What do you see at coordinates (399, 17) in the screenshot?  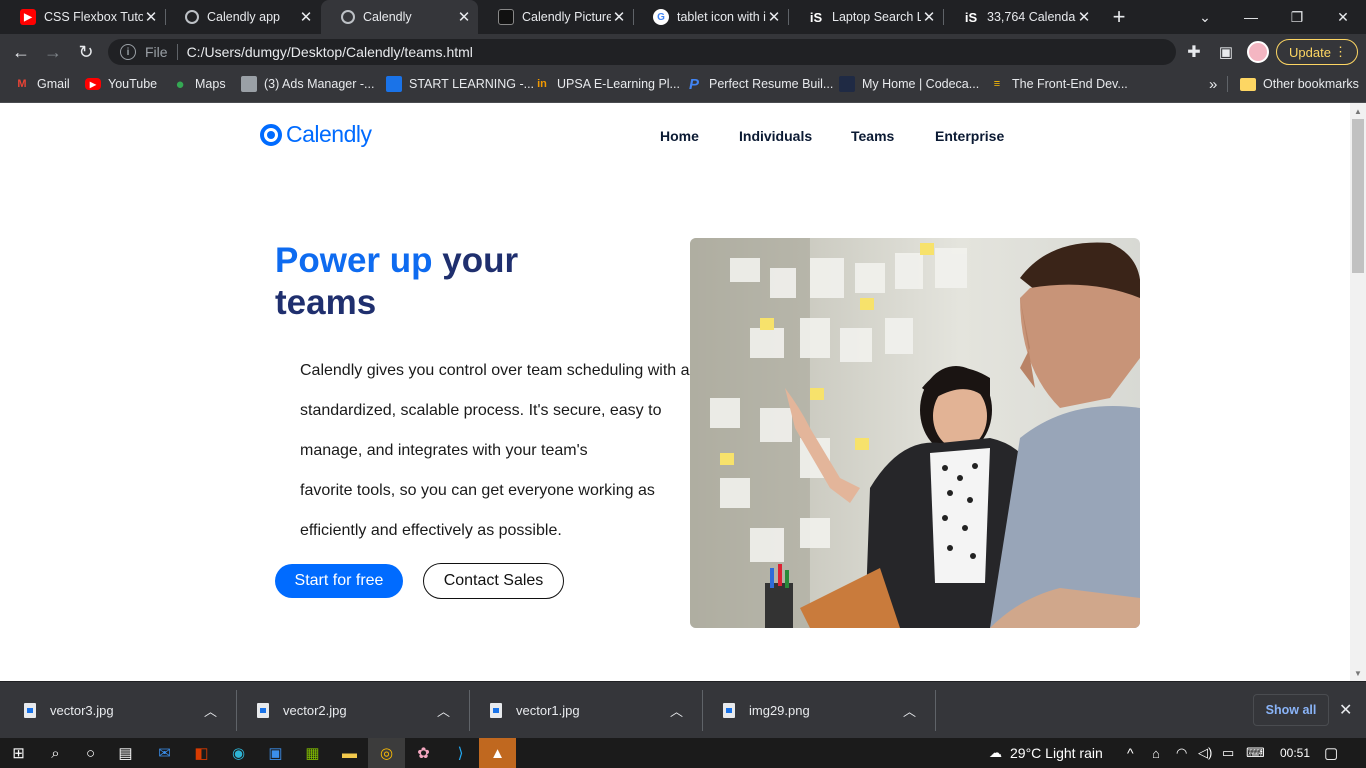 I see `tab-calendly: Calendly ✕` at bounding box center [399, 17].